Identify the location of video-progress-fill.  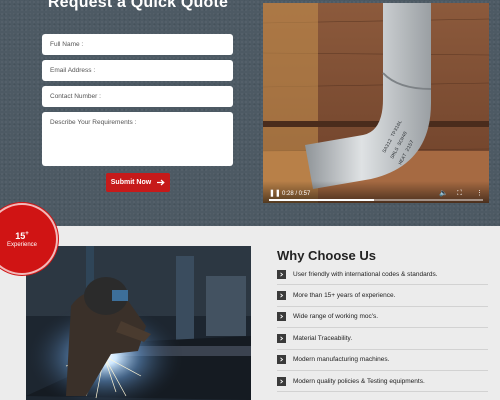
(321, 200).